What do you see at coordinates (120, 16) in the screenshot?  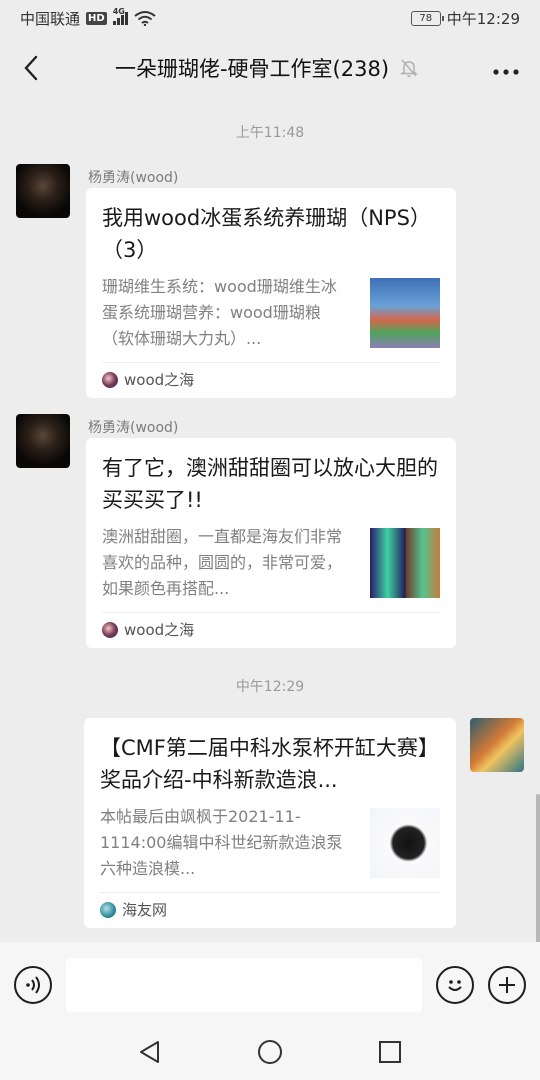 I see `signal-icon: 4G` at bounding box center [120, 16].